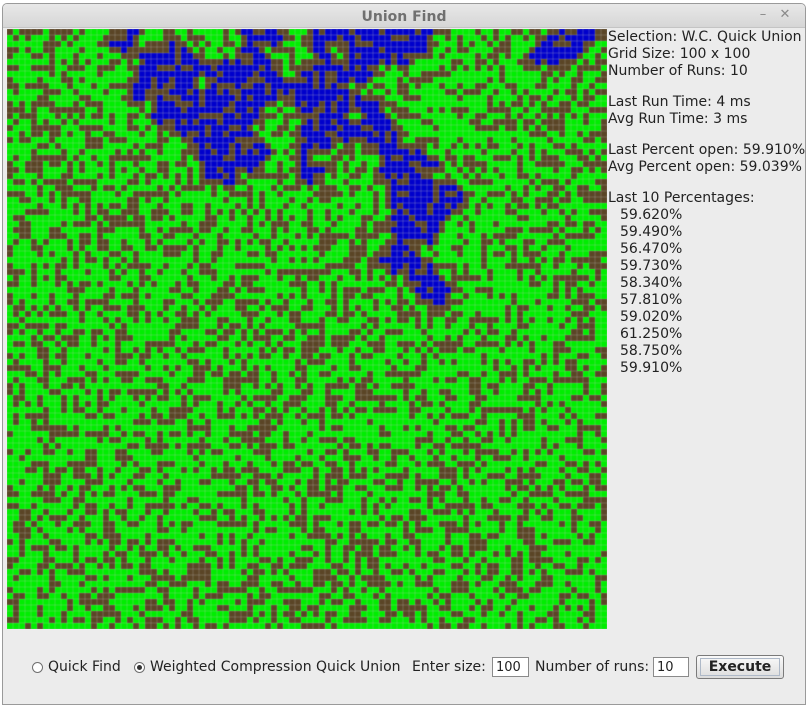 Image resolution: width=810 pixels, height=710 pixels. Describe the element at coordinates (651, 300) in the screenshot. I see `percentage-item: 57.810%` at that location.